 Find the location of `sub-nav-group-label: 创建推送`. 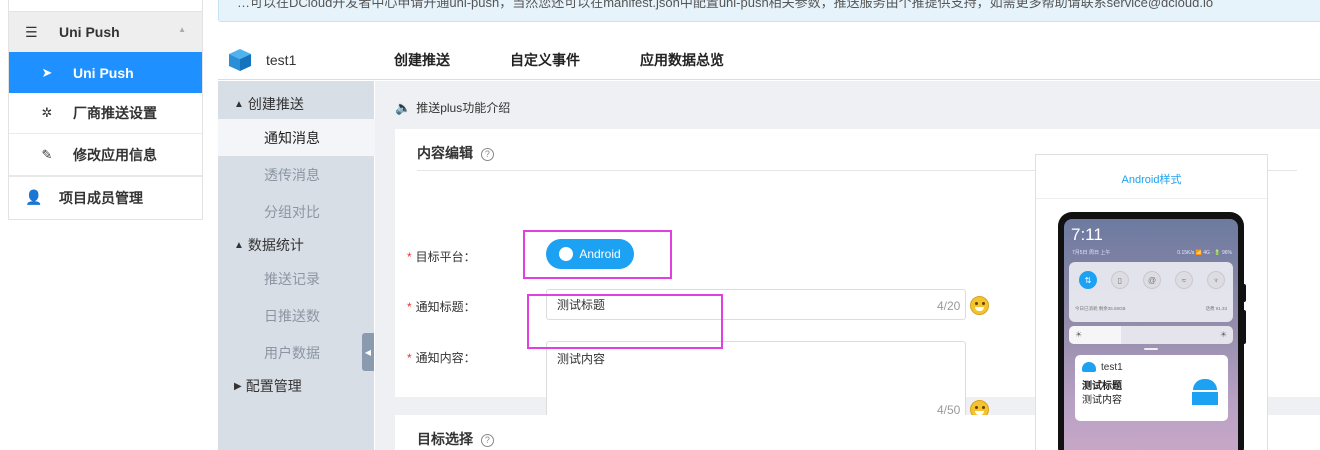

sub-nav-group-label: 创建推送 is located at coordinates (275, 104).